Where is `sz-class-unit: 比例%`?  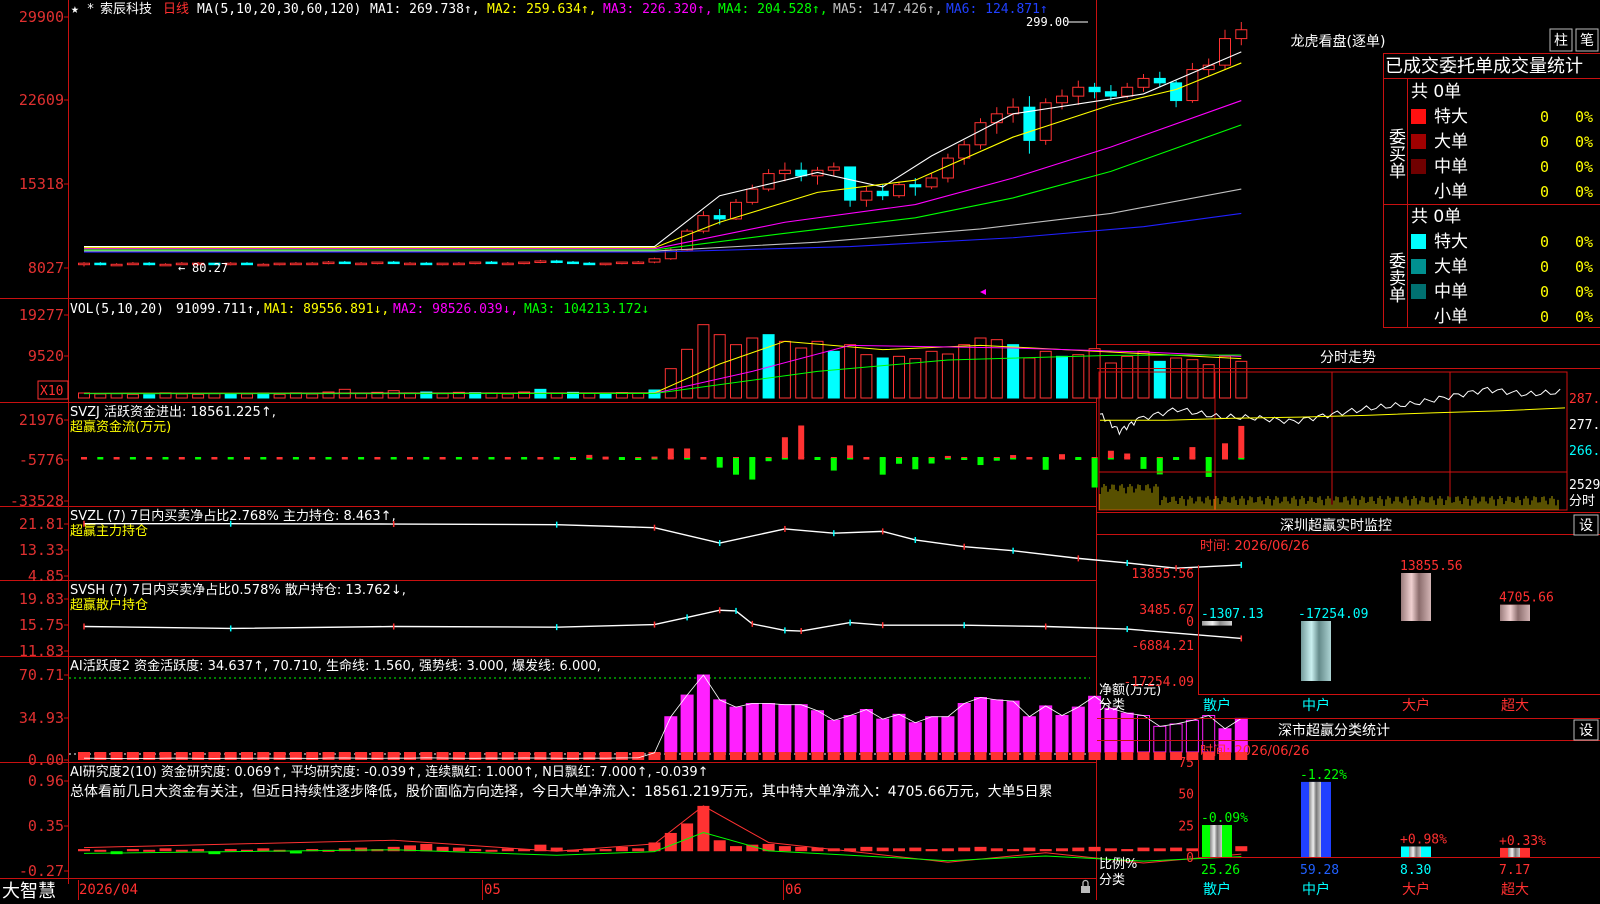 sz-class-unit: 比例% is located at coordinates (1118, 864).